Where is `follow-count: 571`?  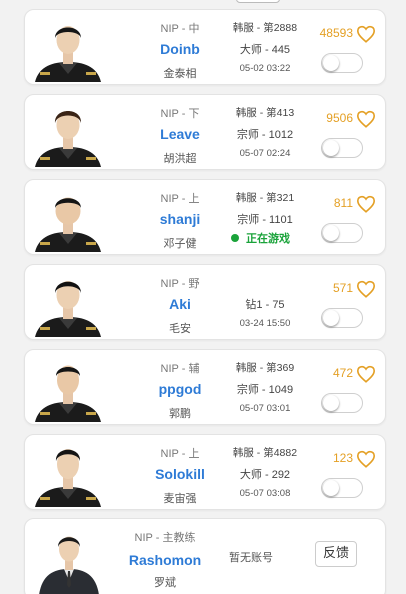 follow-count: 571 is located at coordinates (342, 288).